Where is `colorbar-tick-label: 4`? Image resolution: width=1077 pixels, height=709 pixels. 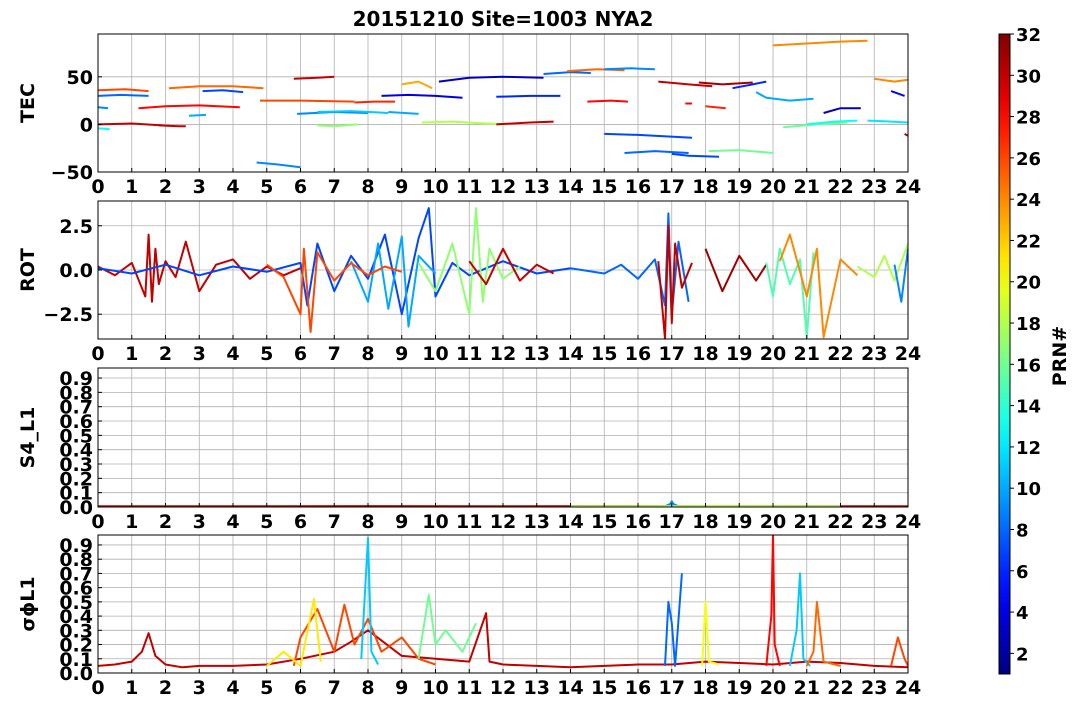 colorbar-tick-label: 4 is located at coordinates (1022, 613).